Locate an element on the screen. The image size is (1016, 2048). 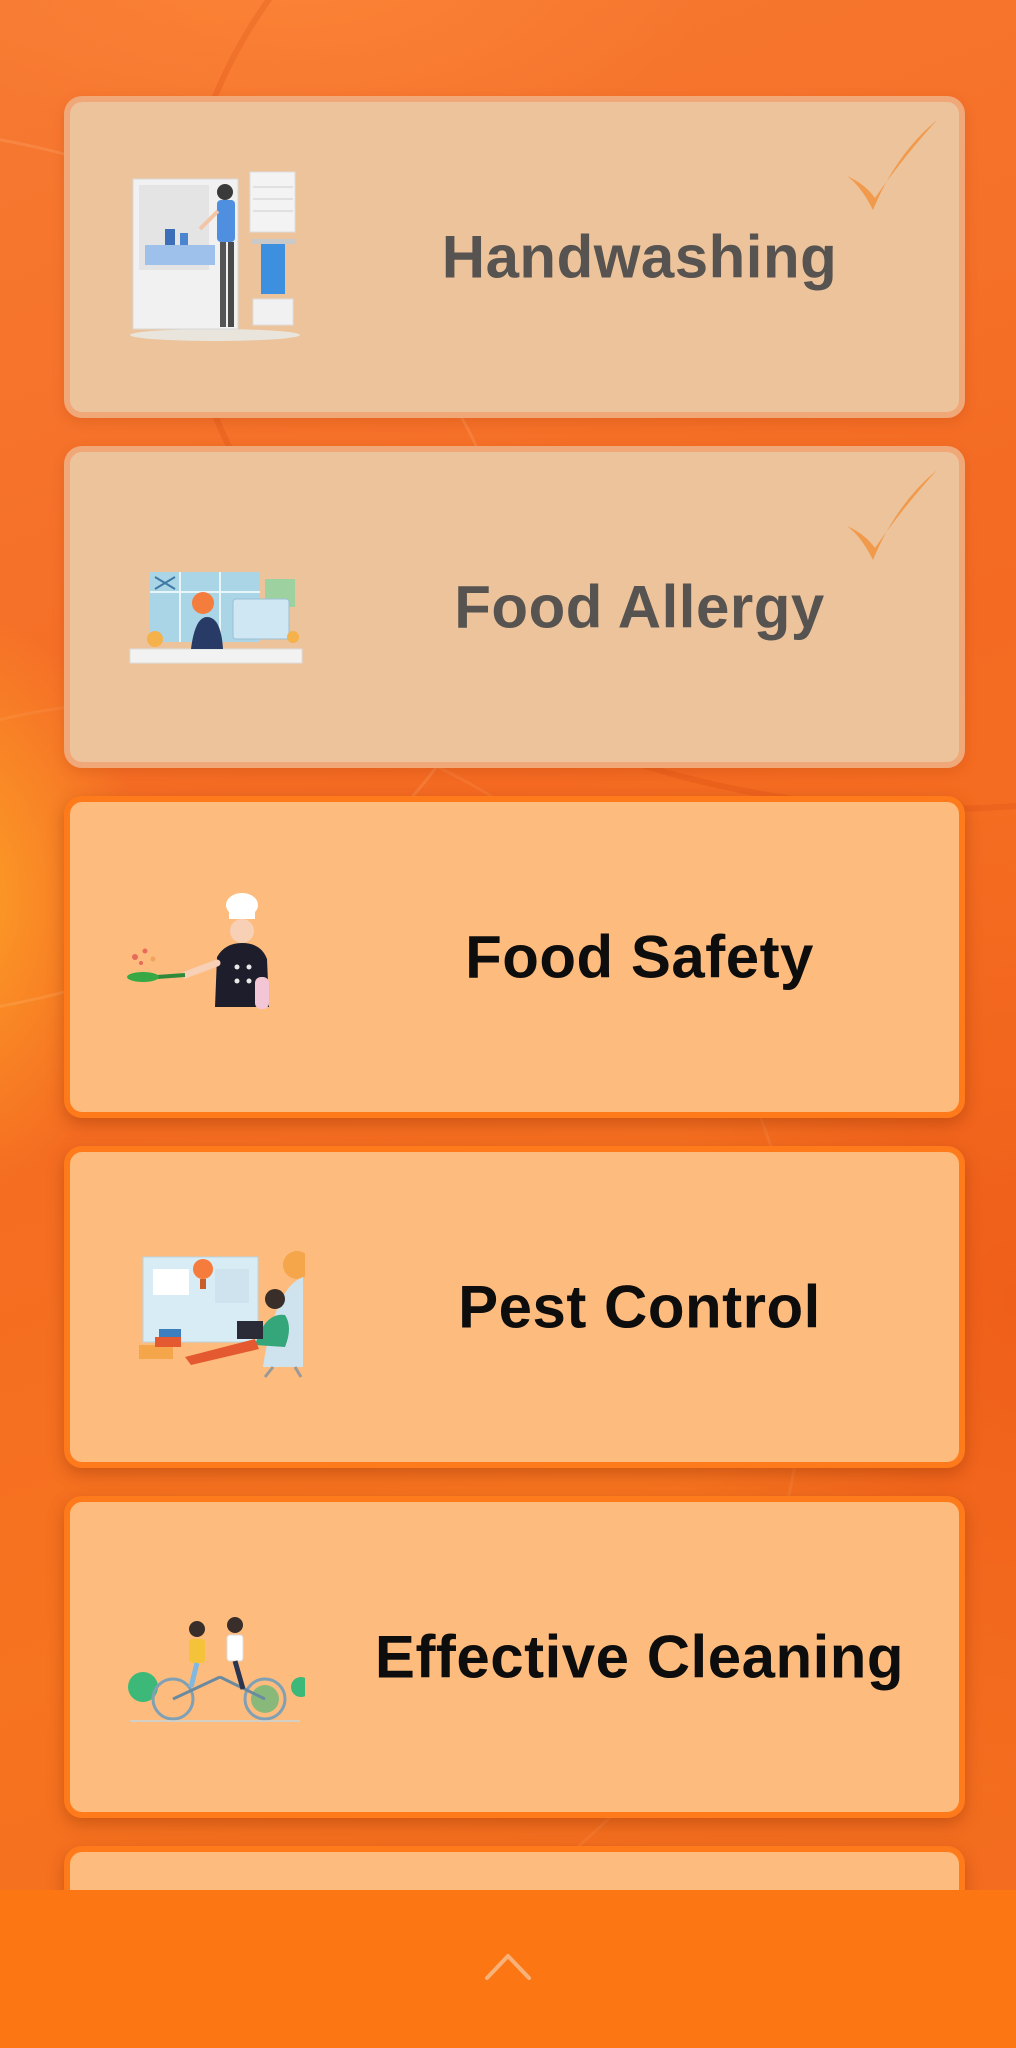
scroll-up-button is located at coordinates (508, 1965).